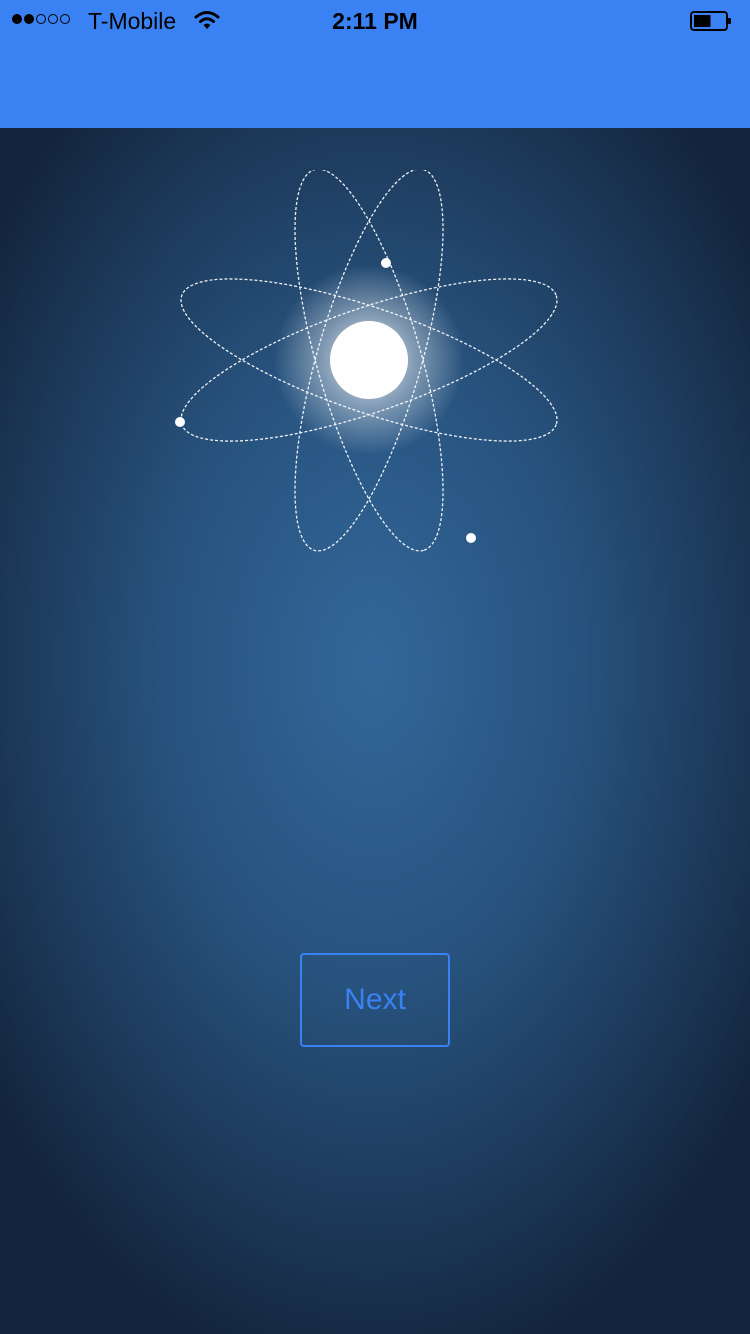  Describe the element at coordinates (369, 360) in the screenshot. I see `nucleus` at that location.